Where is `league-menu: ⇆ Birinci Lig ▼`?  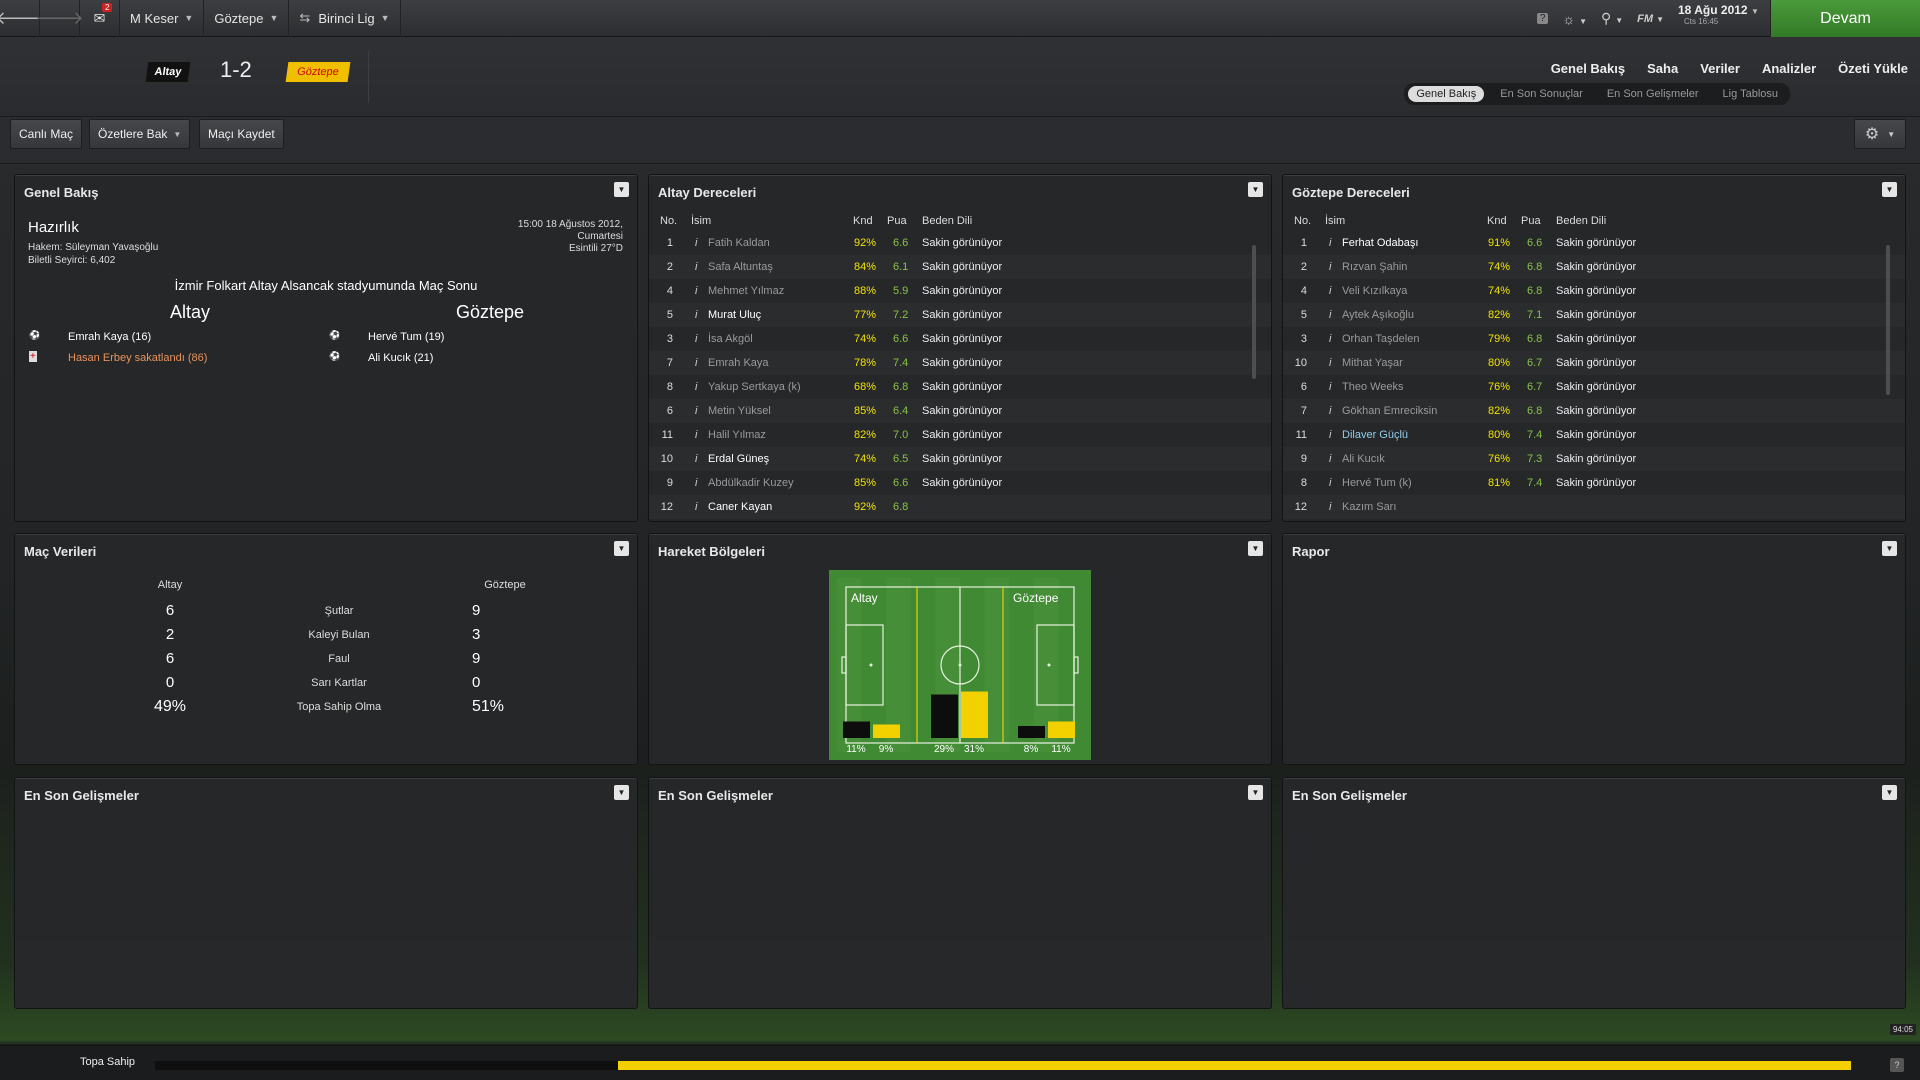
league-menu: ⇆ Birinci Lig ▼ is located at coordinates (345, 18).